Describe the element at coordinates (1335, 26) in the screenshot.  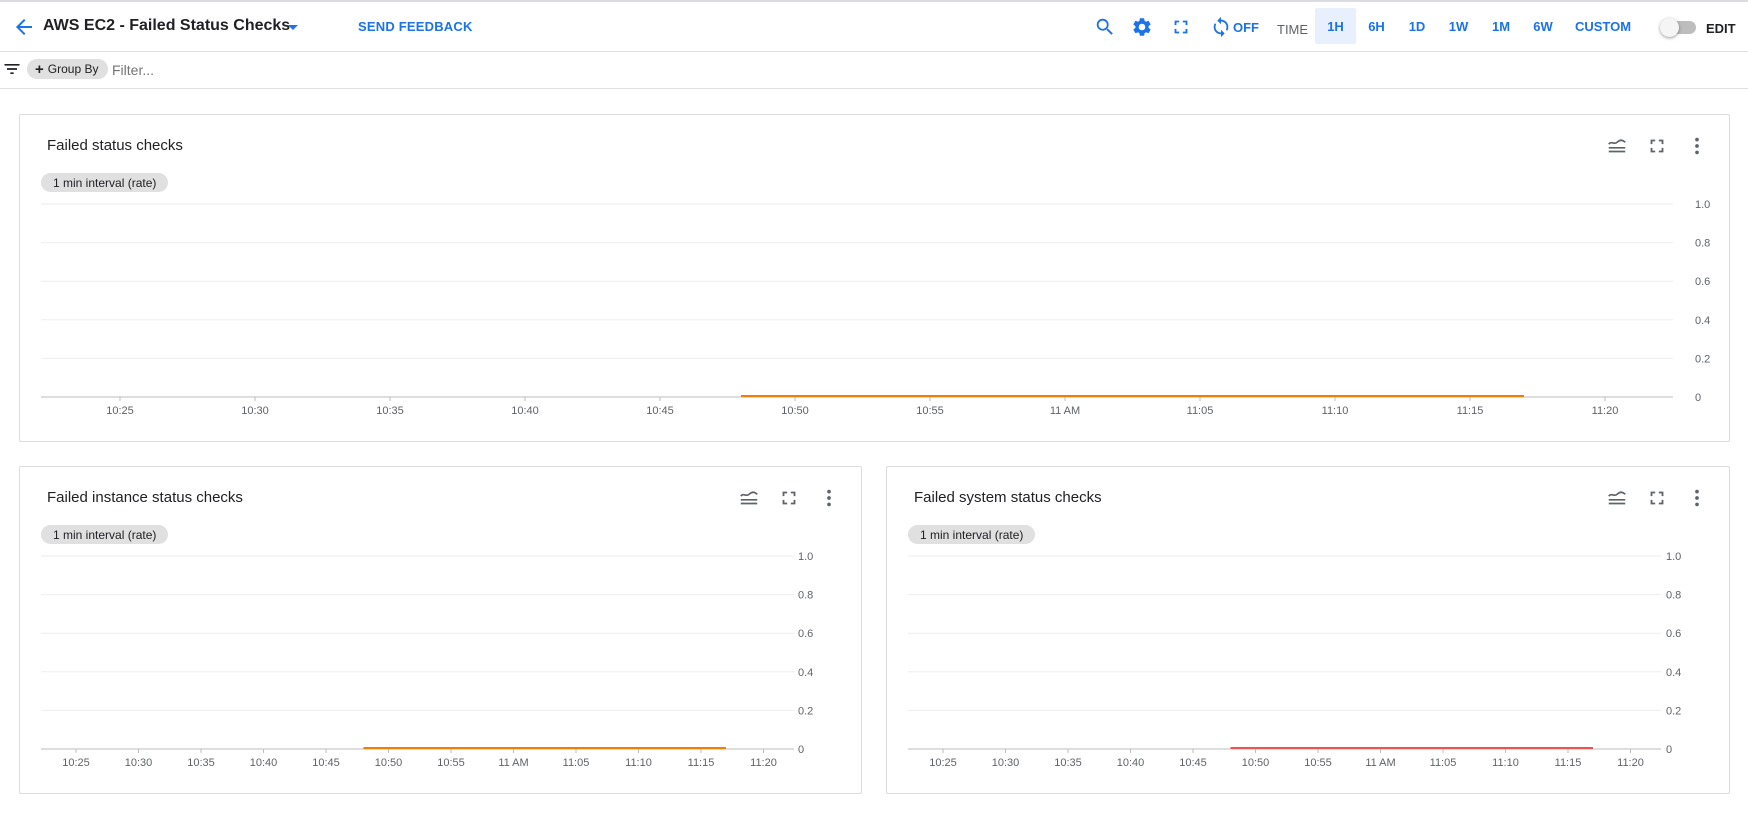
I see `range-1h-button: 1H` at that location.